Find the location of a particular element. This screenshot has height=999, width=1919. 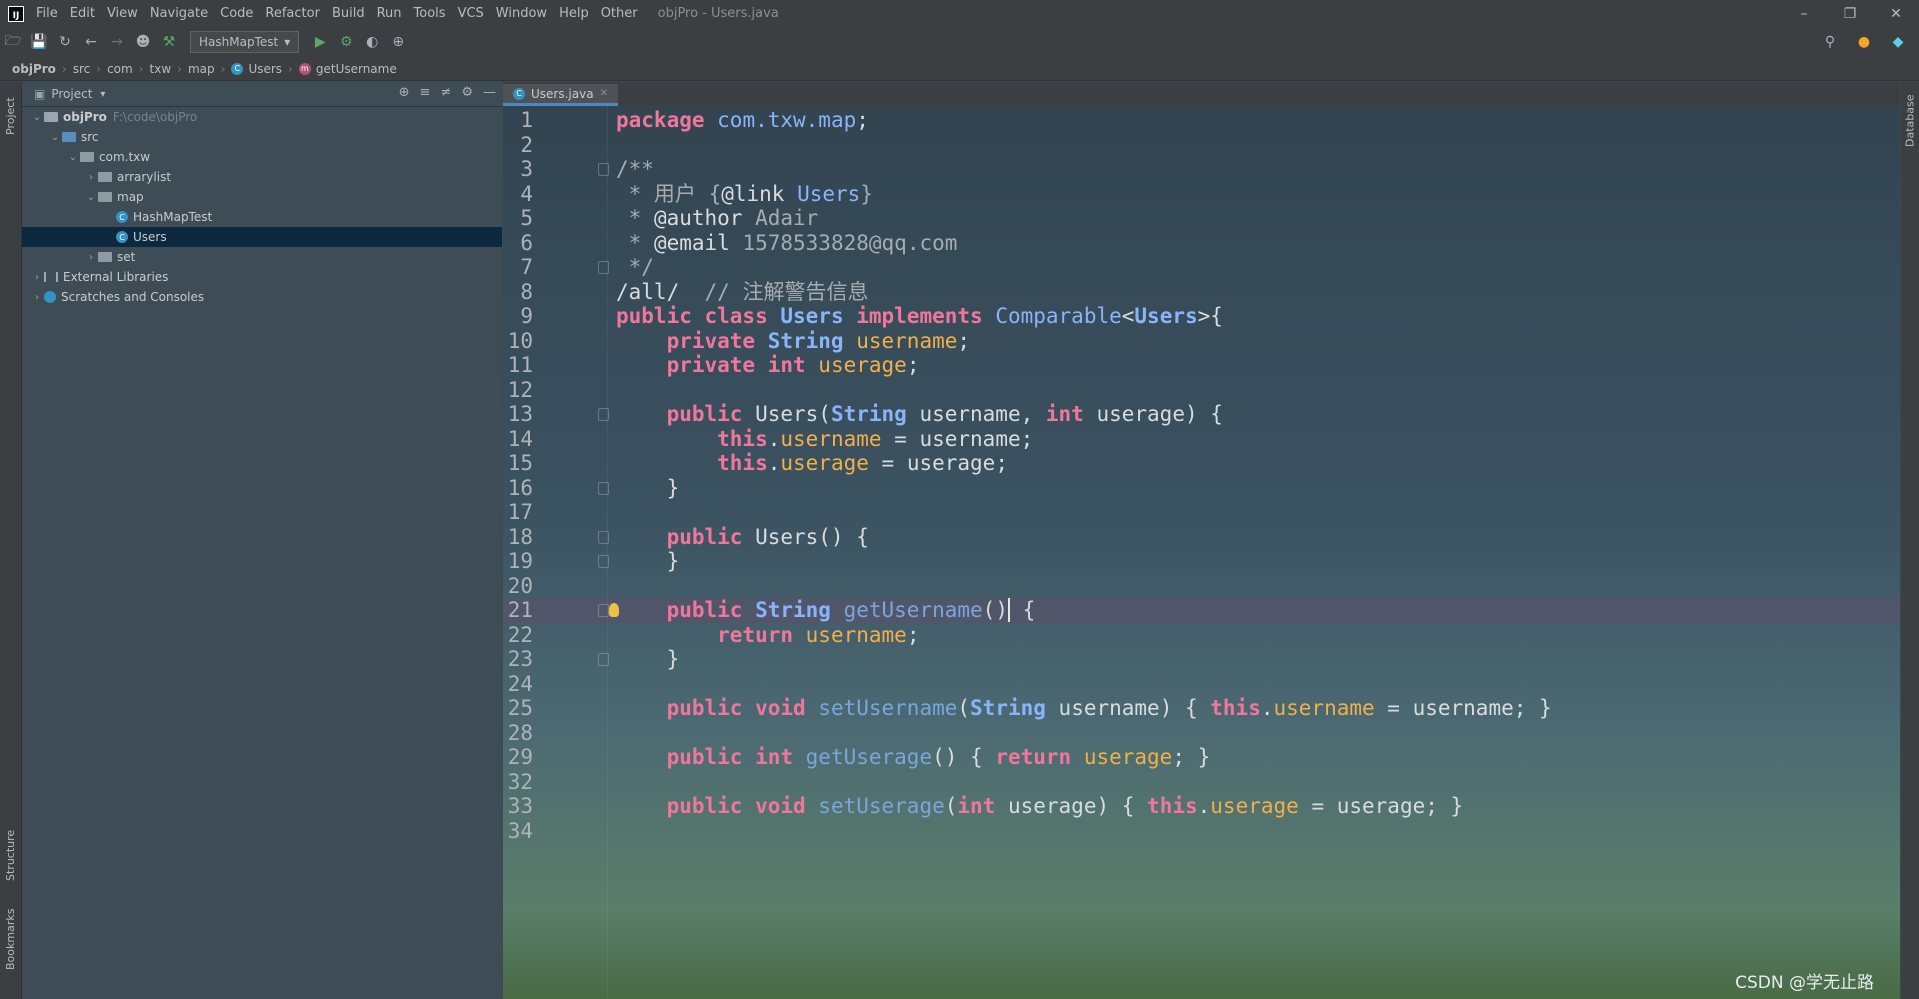

tree-item: › arrarylist is located at coordinates (262, 177).